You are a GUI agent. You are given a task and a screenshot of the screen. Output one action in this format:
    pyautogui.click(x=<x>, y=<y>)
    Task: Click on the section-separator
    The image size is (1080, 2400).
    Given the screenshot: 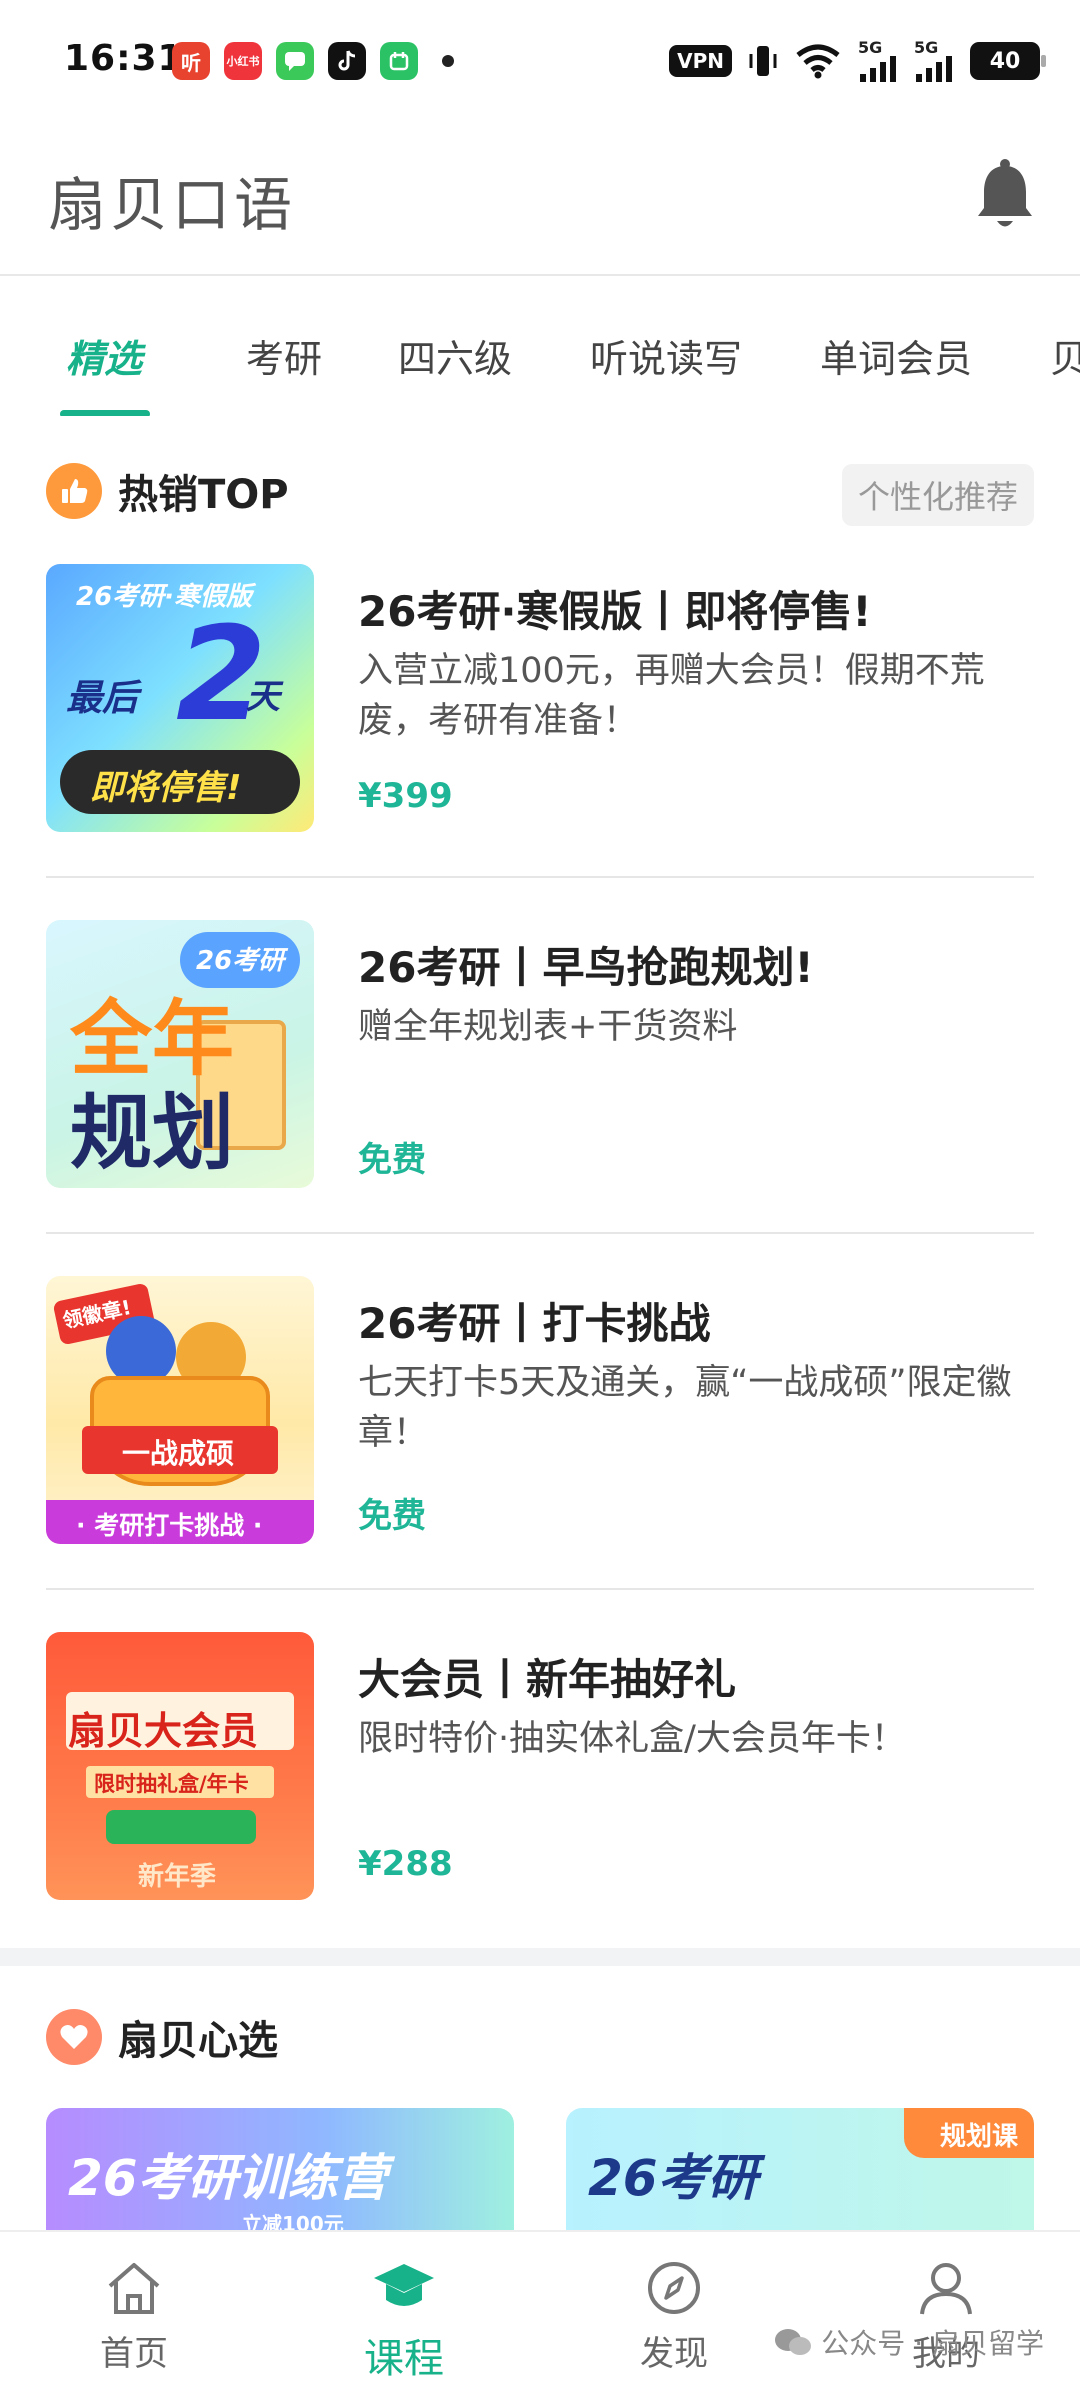 What is the action you would take?
    pyautogui.click(x=540, y=1957)
    